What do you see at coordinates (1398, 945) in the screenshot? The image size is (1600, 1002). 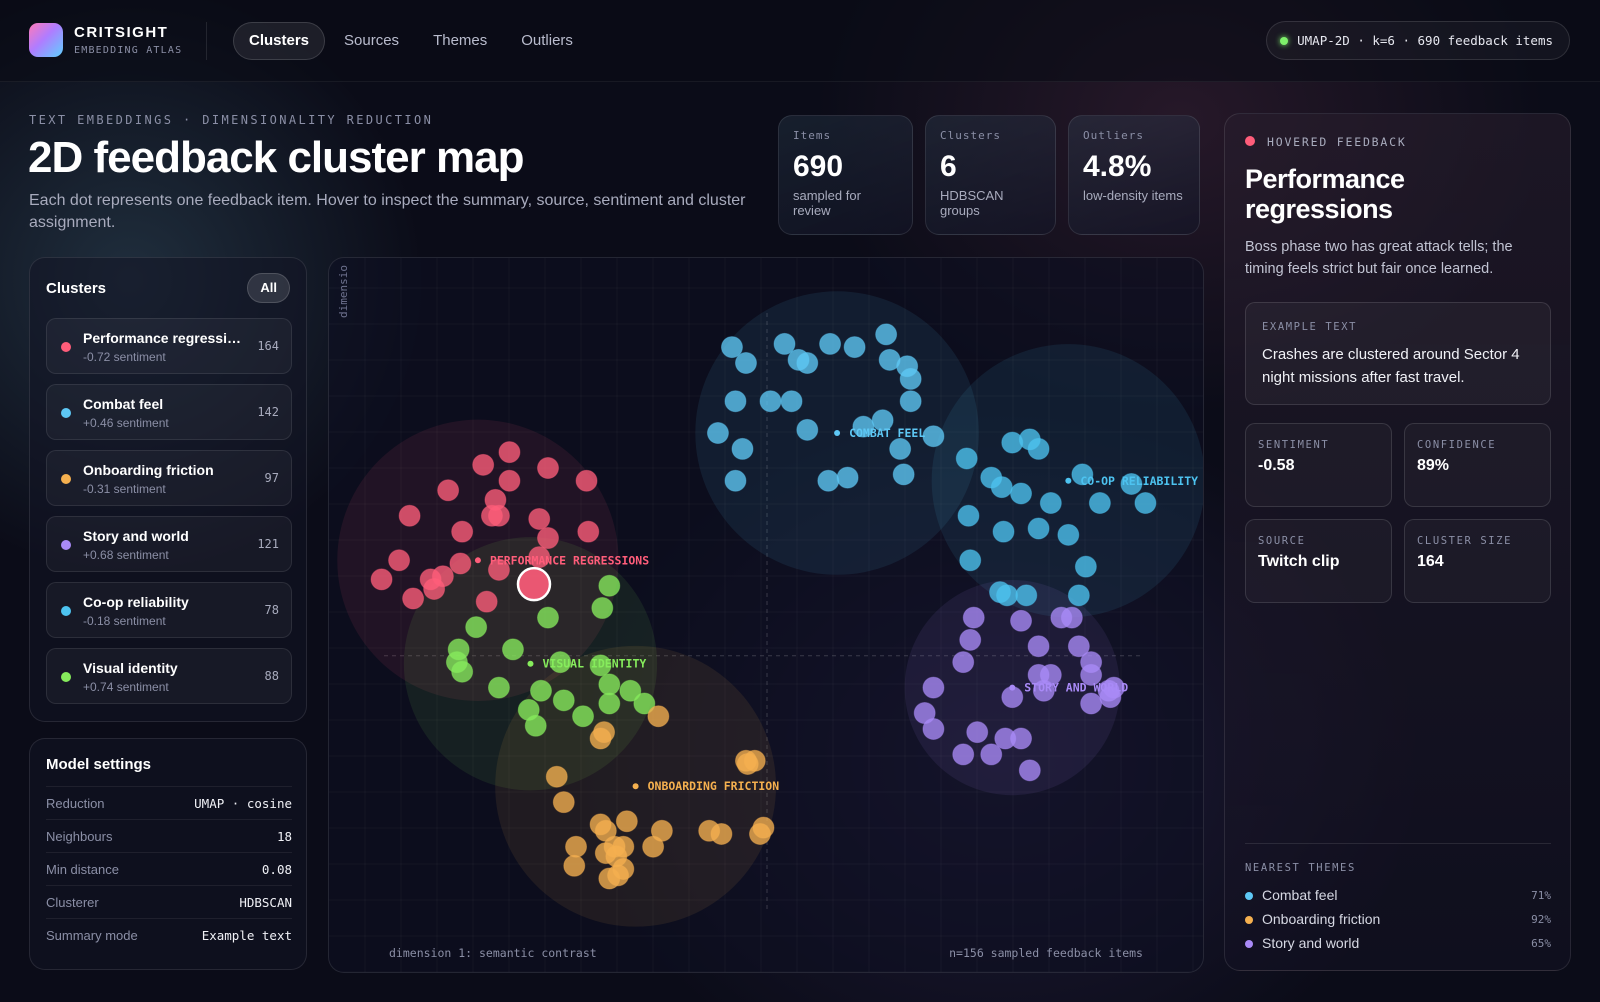 I see `theme-row: Story and world 65%` at bounding box center [1398, 945].